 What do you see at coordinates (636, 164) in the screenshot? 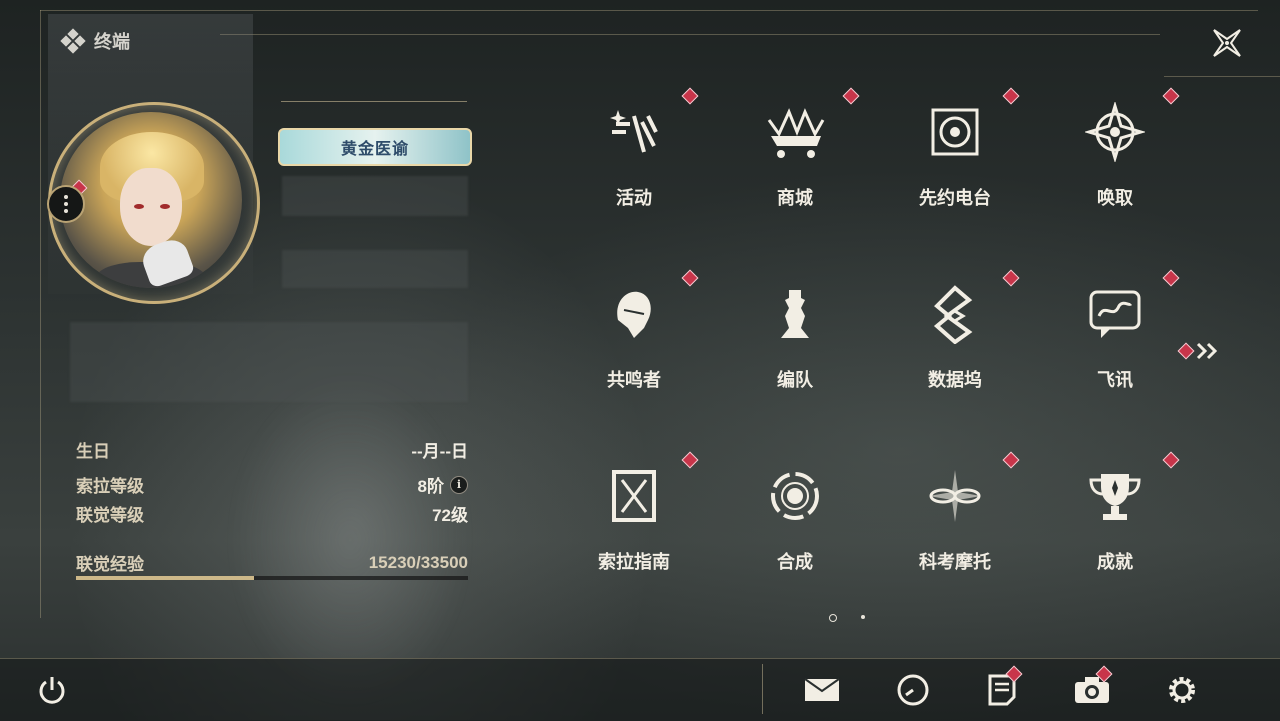
I see `menu-item-activity: 活动` at bounding box center [636, 164].